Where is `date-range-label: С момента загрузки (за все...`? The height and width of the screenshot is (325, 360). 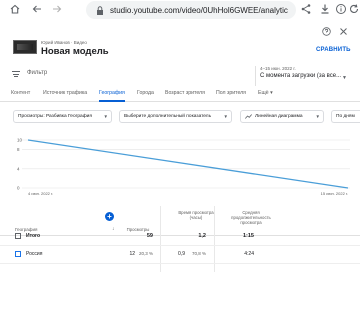
date-range-label: С момента загрузки (за все... is located at coordinates (301, 76).